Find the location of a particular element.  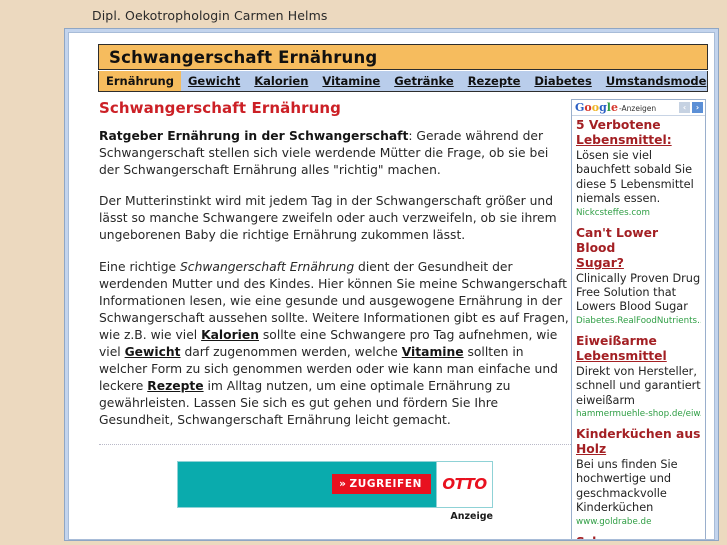

ad-title-line1: Eiweißarme is located at coordinates (616, 340).